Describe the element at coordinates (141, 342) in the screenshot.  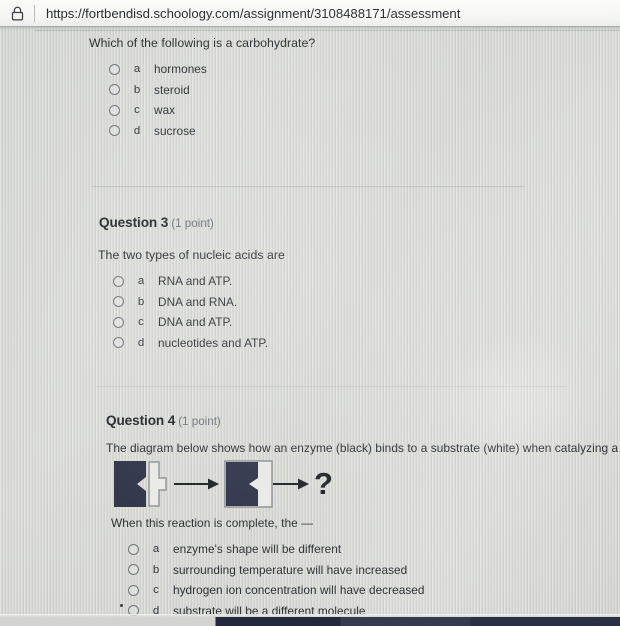
I see `option-letter-q3-d: d` at that location.